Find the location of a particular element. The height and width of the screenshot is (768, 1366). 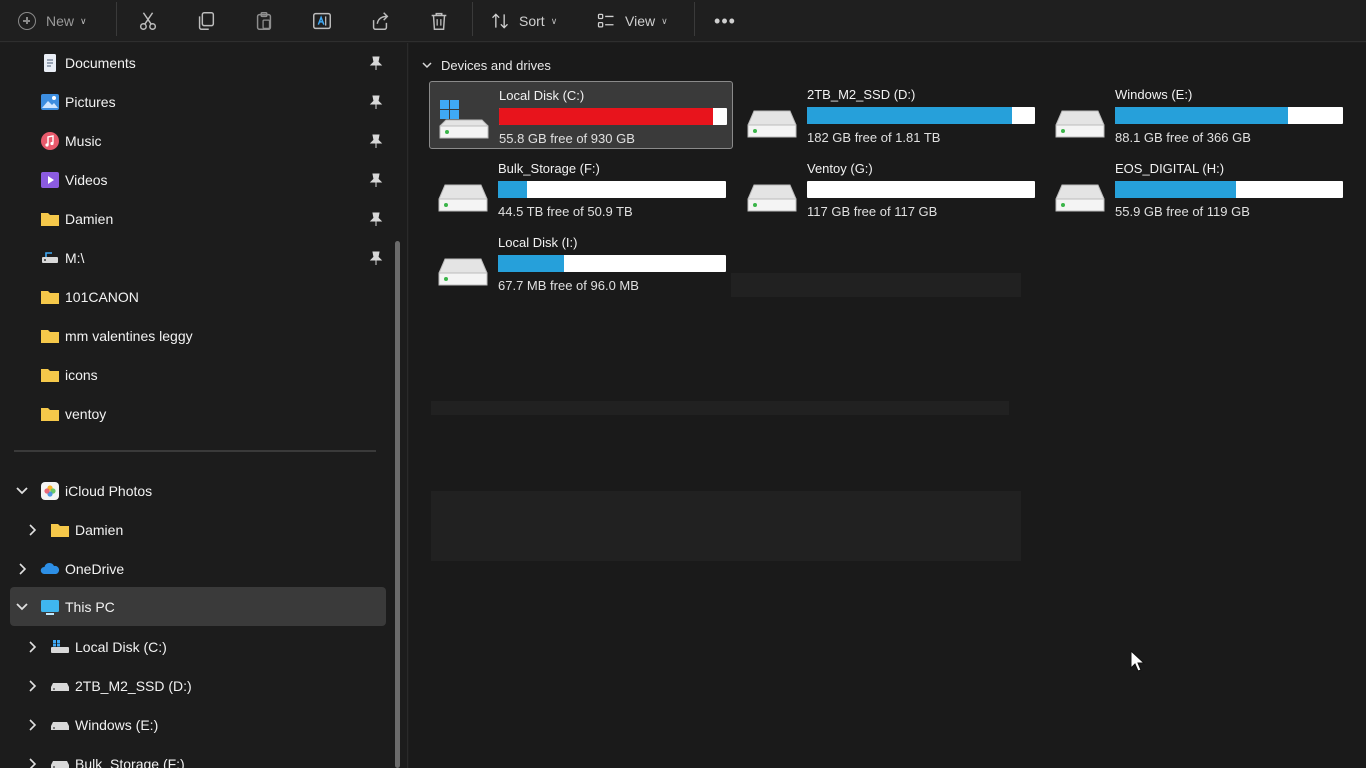

icloud-photos-icon is located at coordinates (50, 491).